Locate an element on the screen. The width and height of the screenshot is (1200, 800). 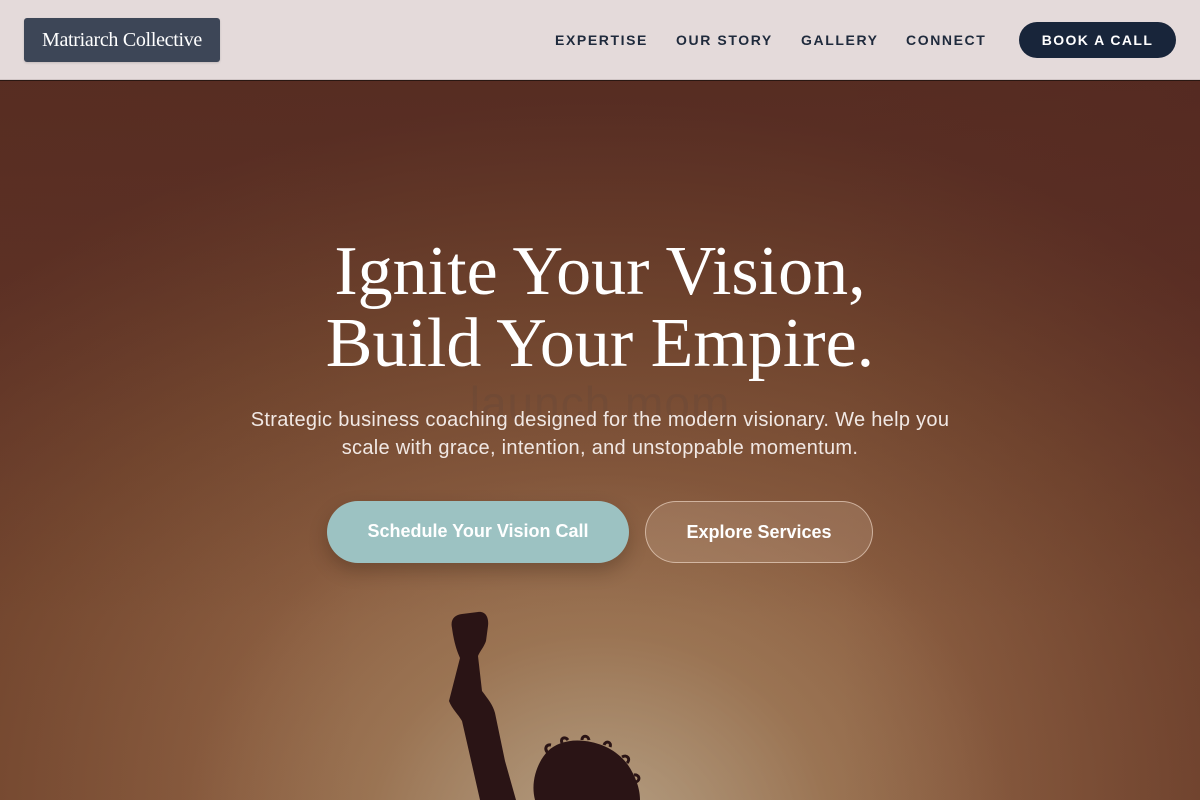
nav-link-expertise: EXPERTISE is located at coordinates (601, 40).